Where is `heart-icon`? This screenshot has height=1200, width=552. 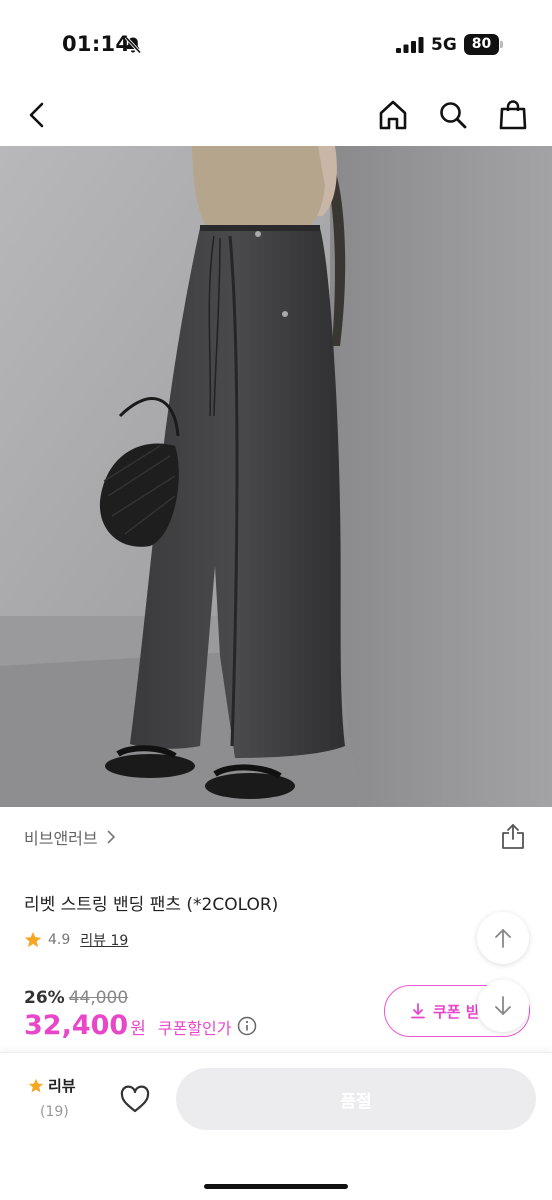
heart-icon is located at coordinates (135, 1100).